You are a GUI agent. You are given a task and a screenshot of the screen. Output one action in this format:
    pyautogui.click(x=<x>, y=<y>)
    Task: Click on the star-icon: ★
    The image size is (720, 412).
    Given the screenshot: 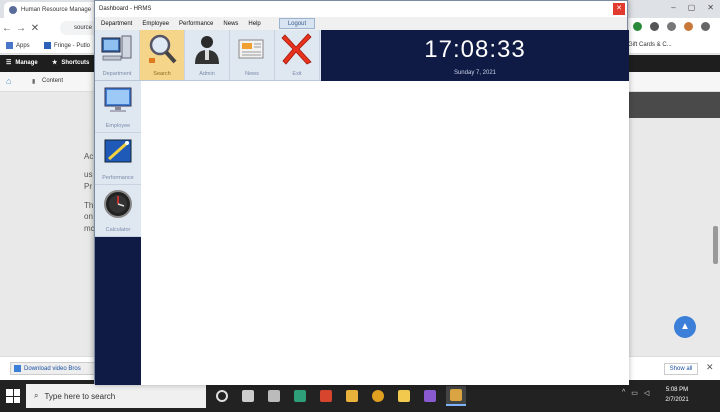 What is the action you would take?
    pyautogui.click(x=55, y=63)
    